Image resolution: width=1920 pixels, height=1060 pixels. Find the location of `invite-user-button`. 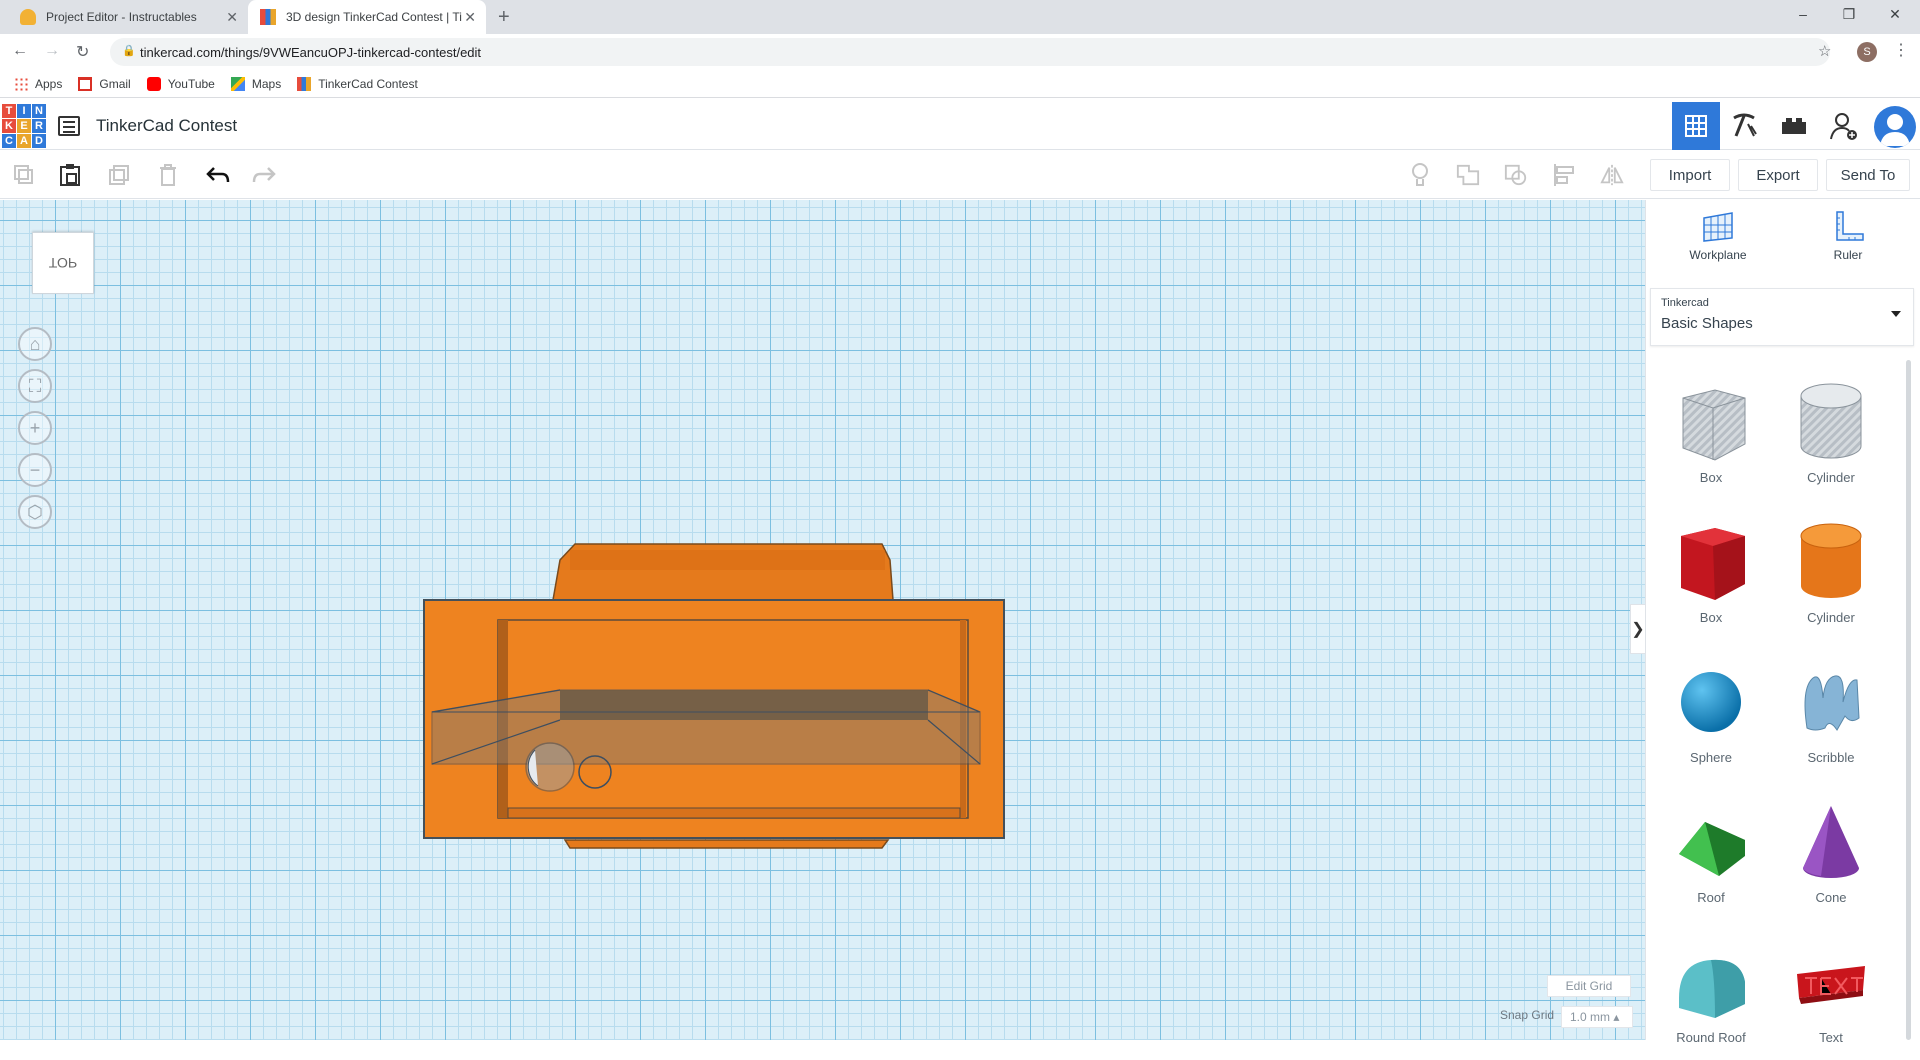

invite-user-button is located at coordinates (1844, 126).